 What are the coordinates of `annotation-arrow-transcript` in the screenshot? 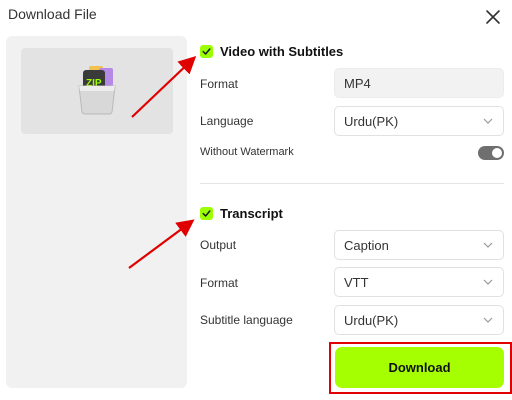 It's located at (161, 244).